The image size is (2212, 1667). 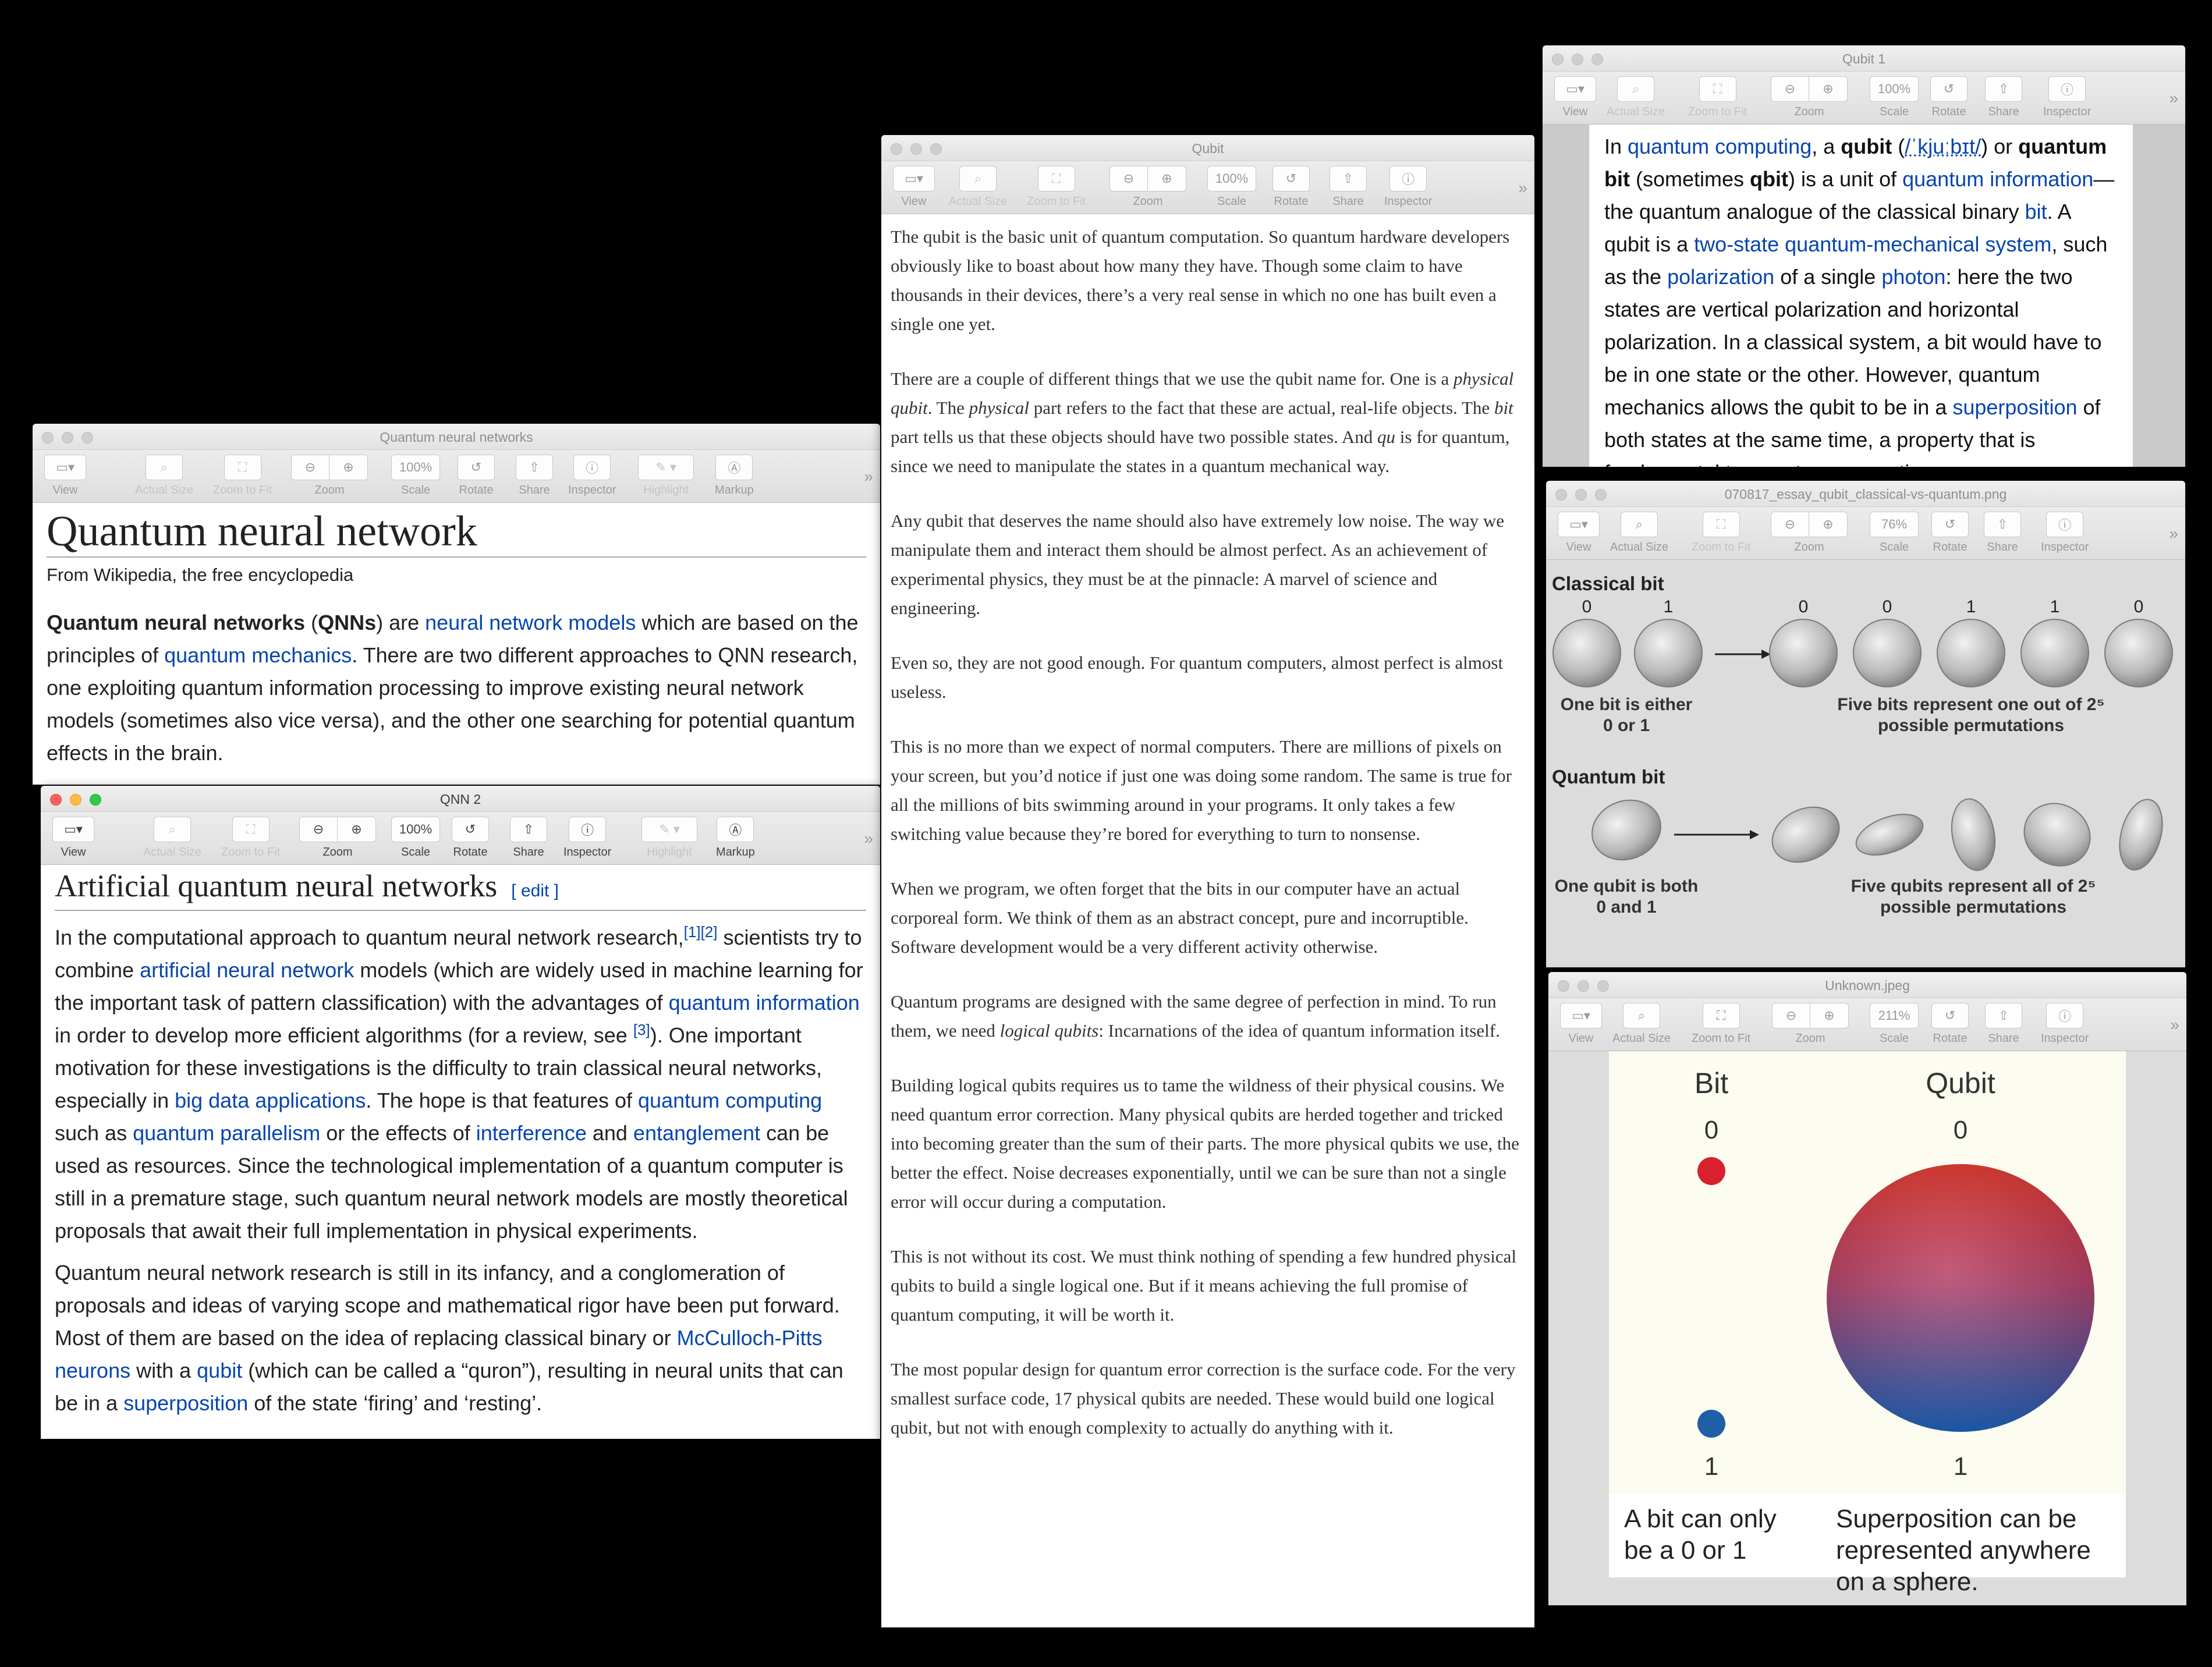 I want to click on link-quantum-parallelism: quantum parallelism, so click(x=226, y=1133).